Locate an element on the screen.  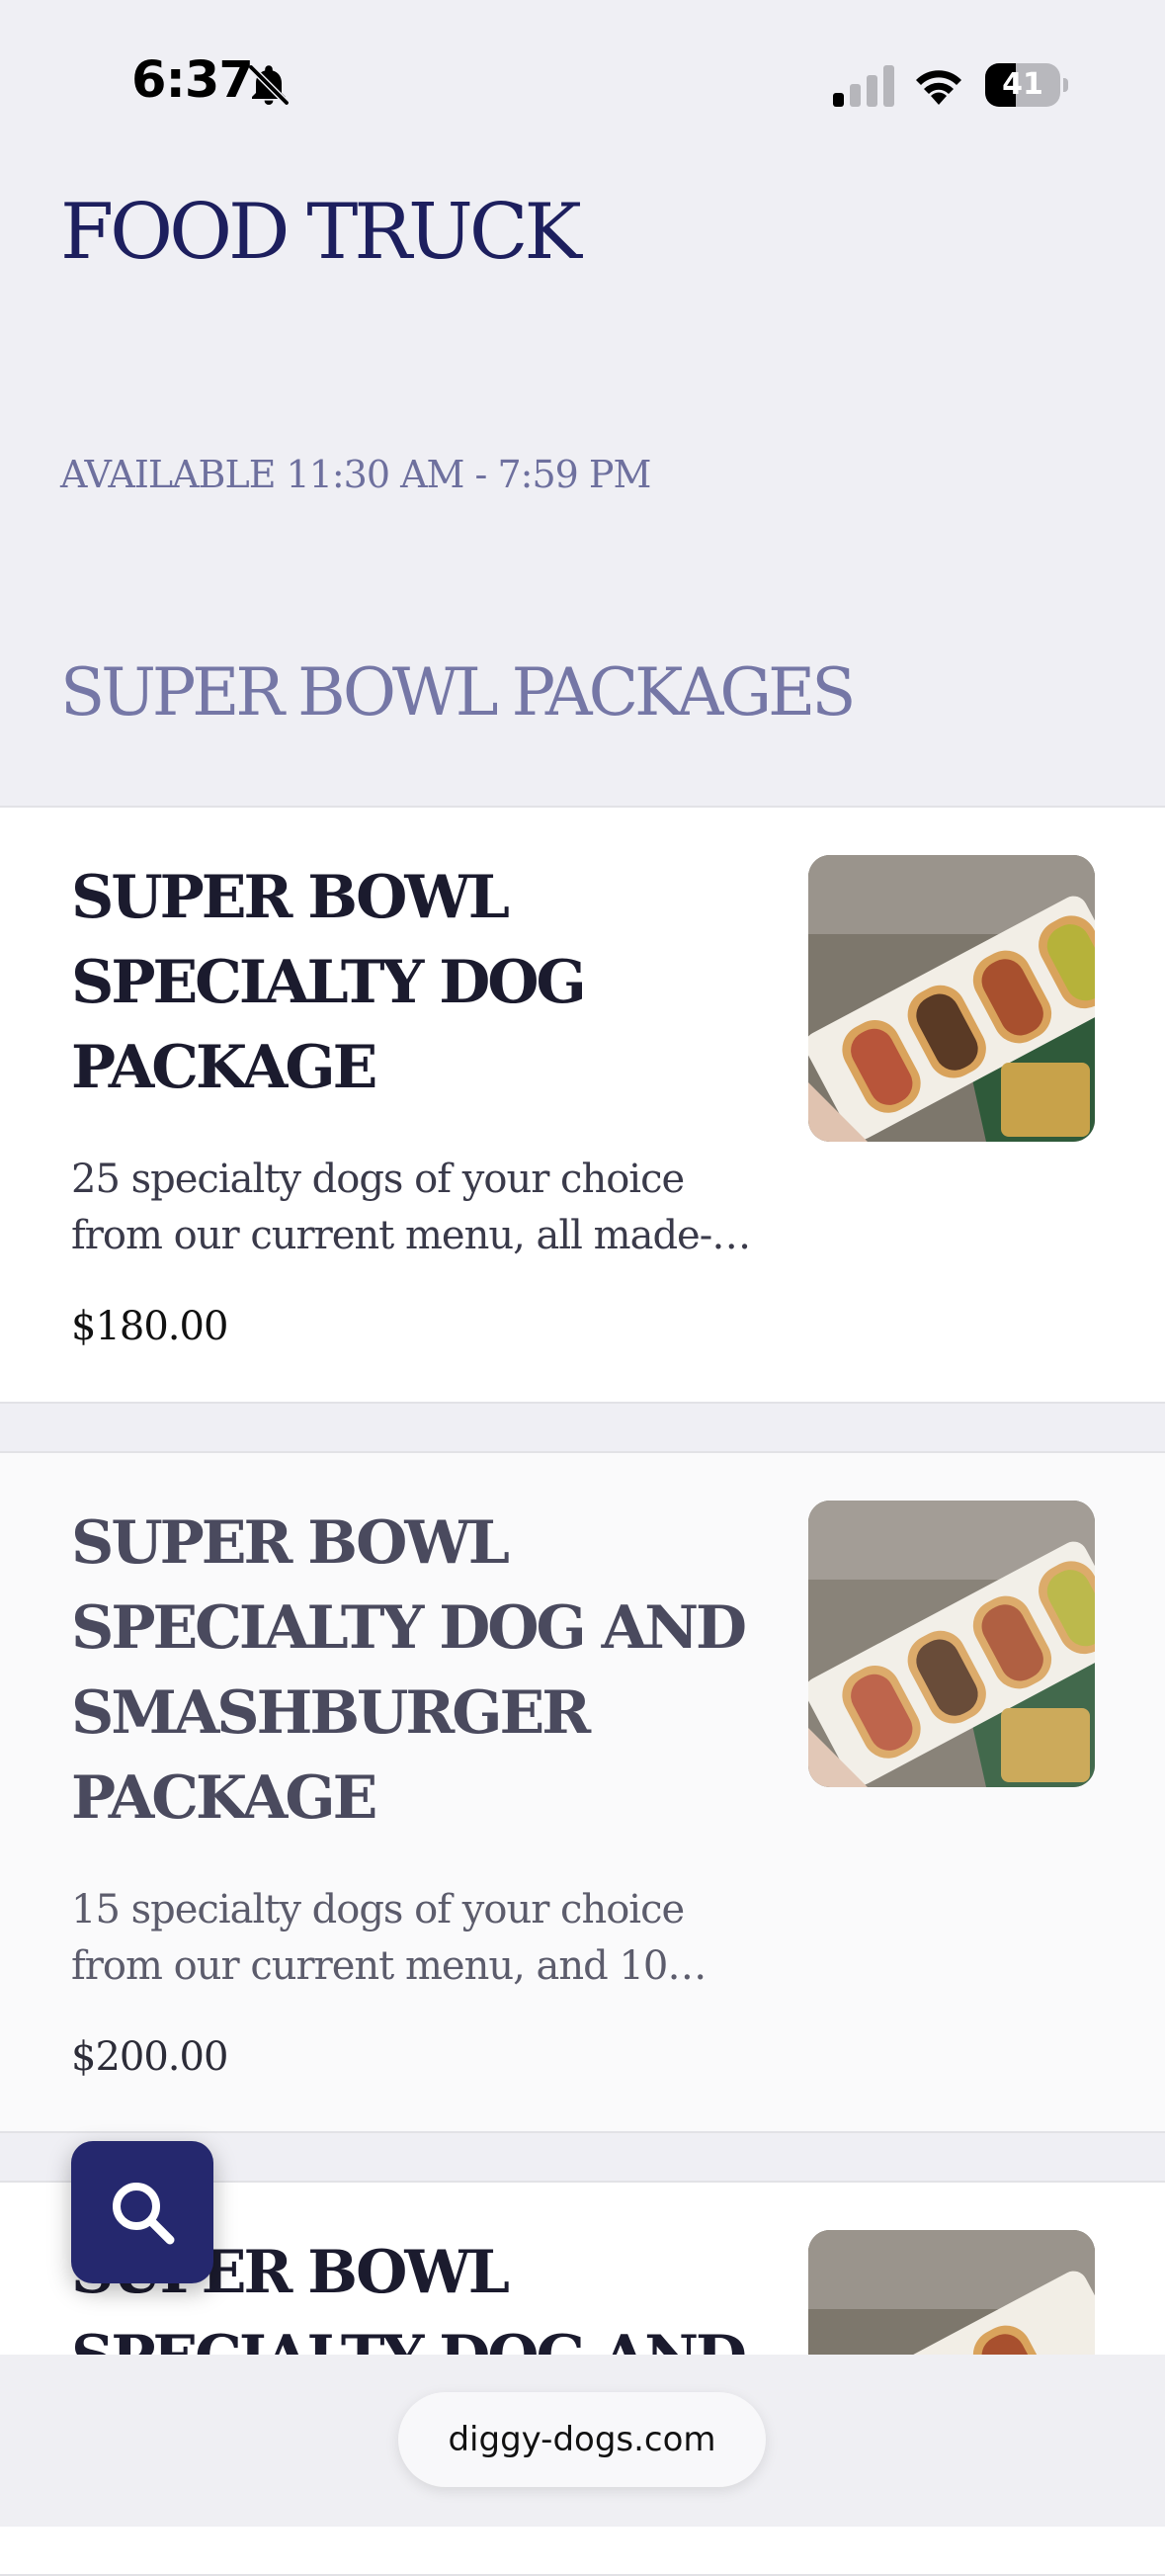
menu-item-price: $200.00 is located at coordinates (149, 2057).